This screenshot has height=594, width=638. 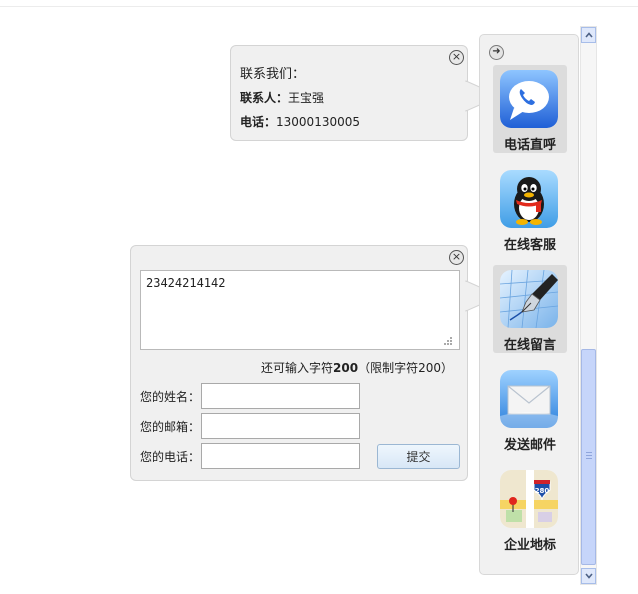 I want to click on mail-envelope-icon, so click(x=529, y=399).